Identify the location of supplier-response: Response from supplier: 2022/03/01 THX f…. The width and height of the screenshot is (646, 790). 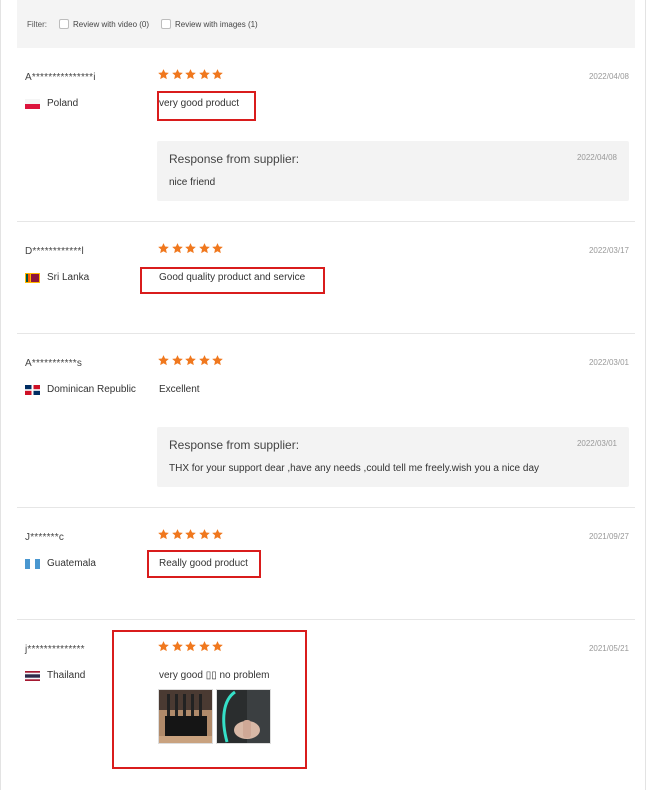
(393, 457).